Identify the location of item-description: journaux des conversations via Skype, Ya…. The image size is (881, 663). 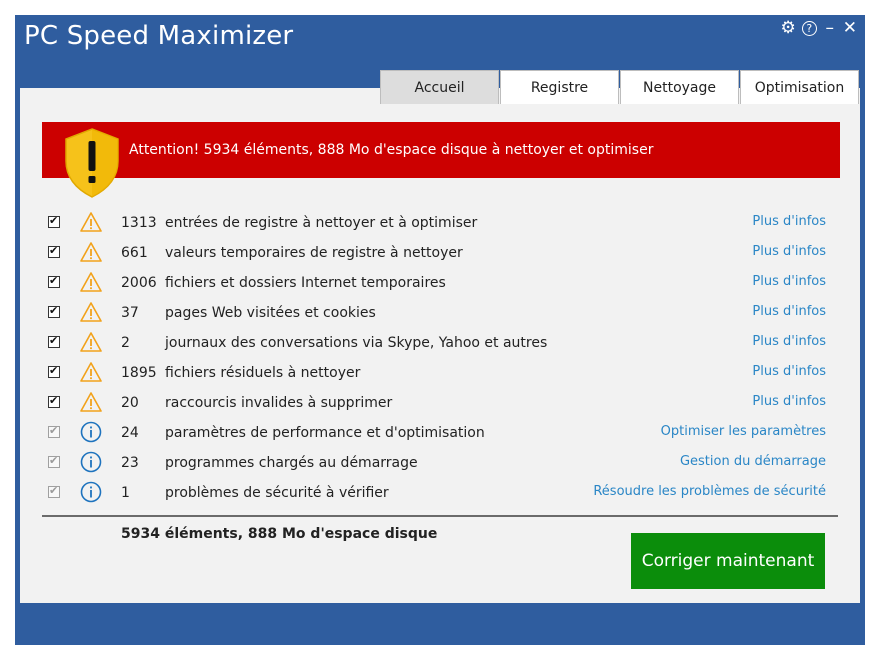
(356, 343).